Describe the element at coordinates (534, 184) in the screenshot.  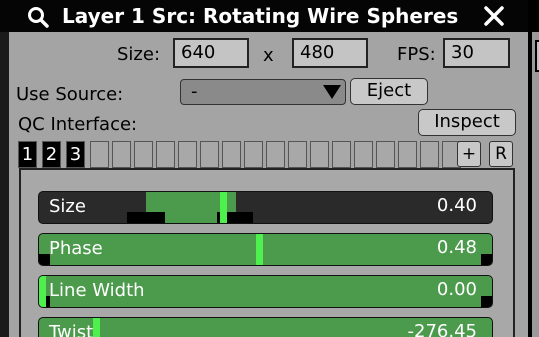
I see `adjacent-panel` at that location.